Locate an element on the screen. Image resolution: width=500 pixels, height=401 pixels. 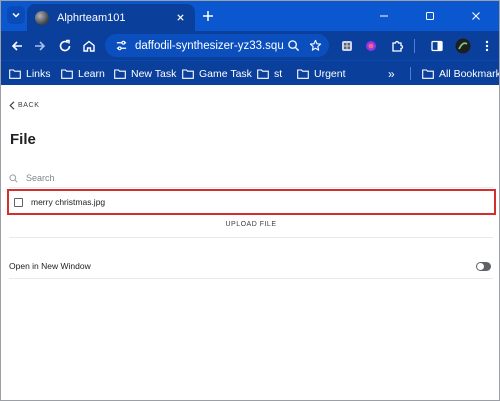
arrow-left-icon is located at coordinates (16, 46).